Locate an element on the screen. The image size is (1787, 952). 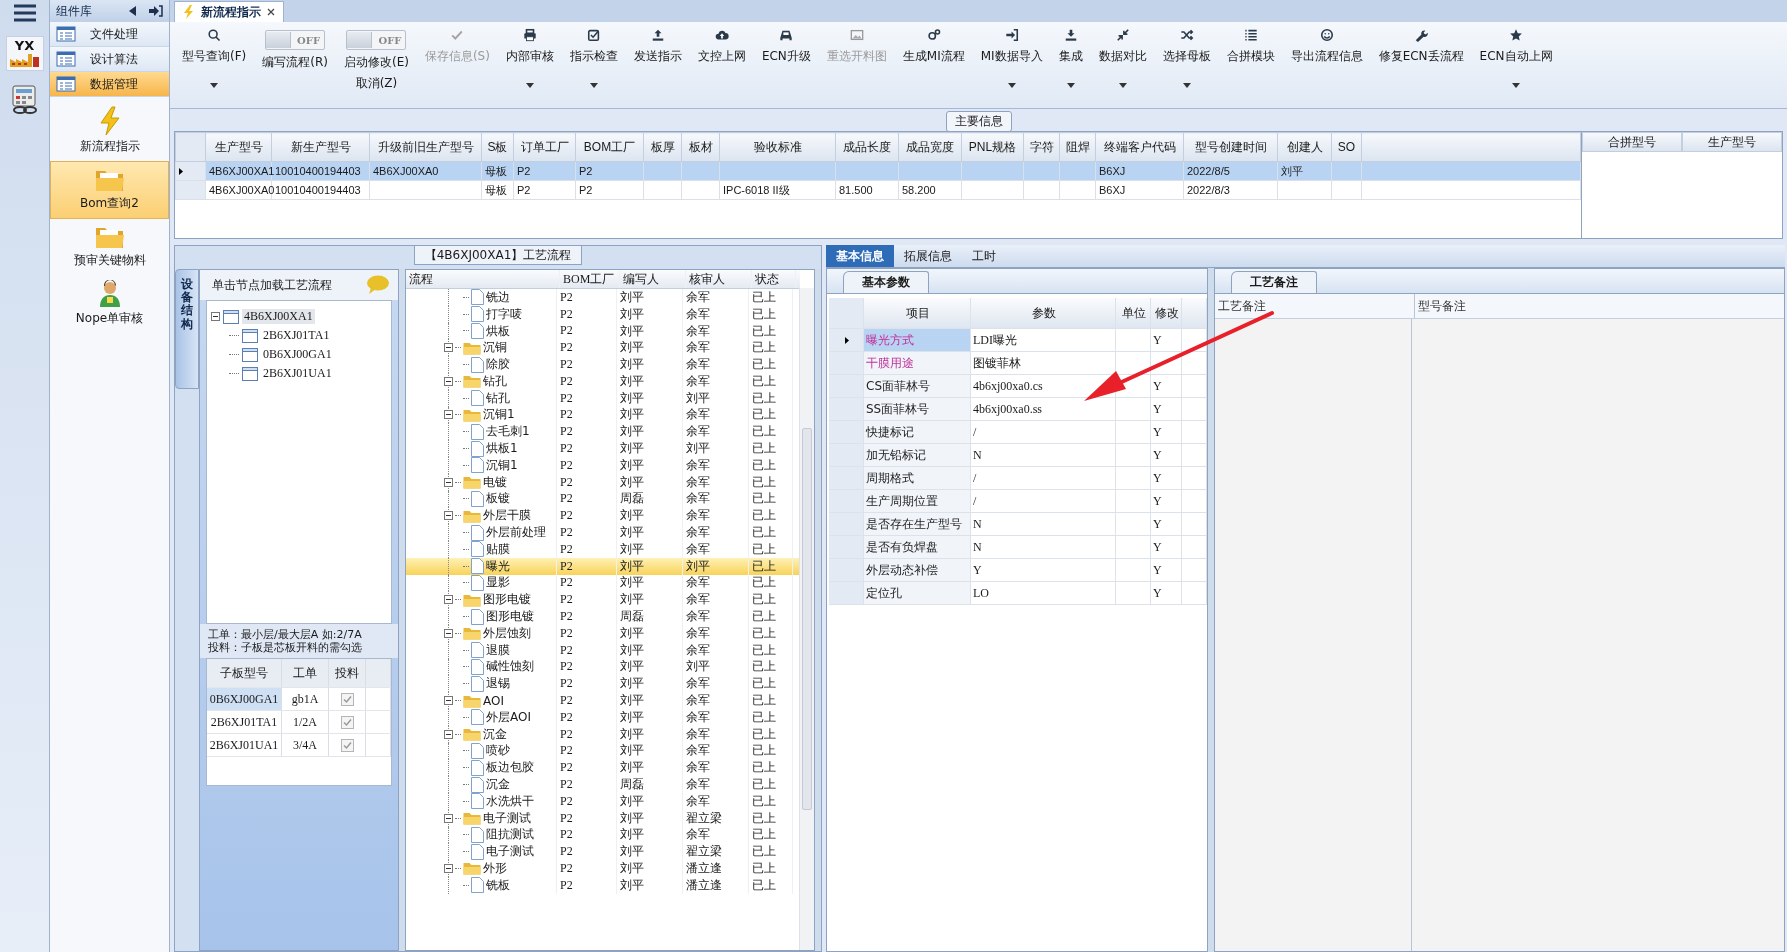
tree-node: 阻抗测试 is located at coordinates (510, 835).